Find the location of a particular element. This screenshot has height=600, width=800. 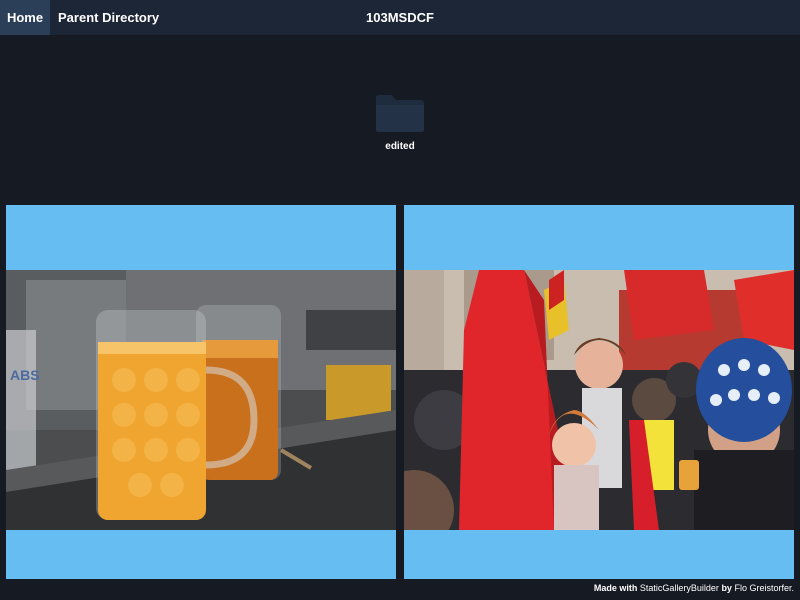

folder-label: edited is located at coordinates (400, 146).